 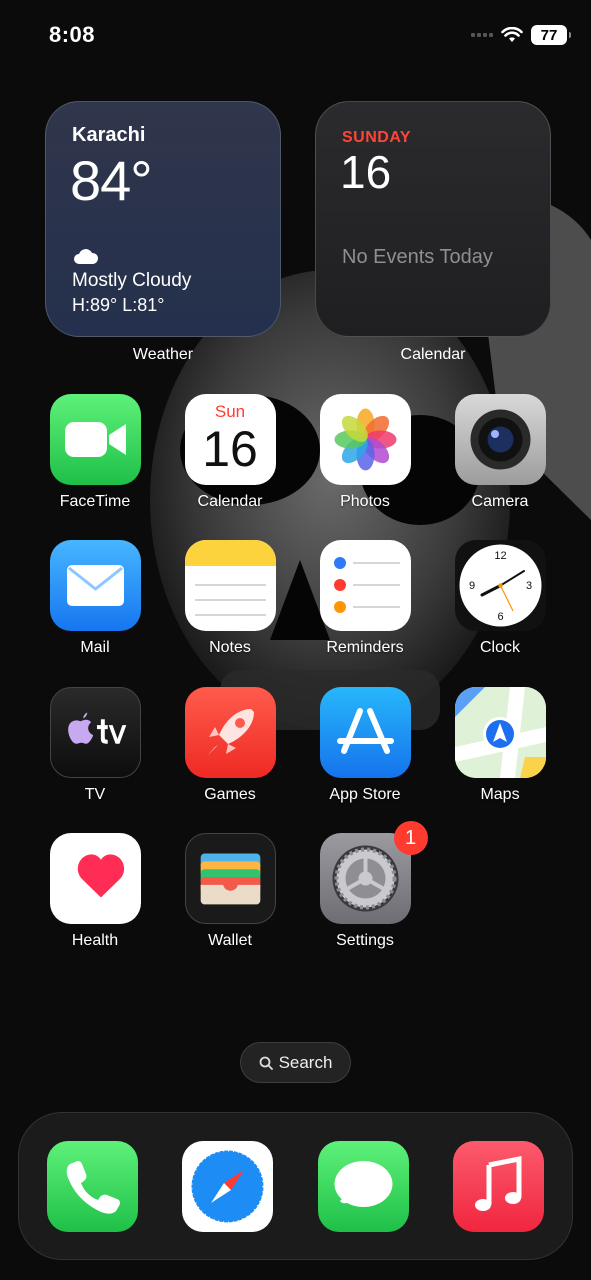 What do you see at coordinates (111, 180) in the screenshot?
I see `weather-temperature: 84°` at bounding box center [111, 180].